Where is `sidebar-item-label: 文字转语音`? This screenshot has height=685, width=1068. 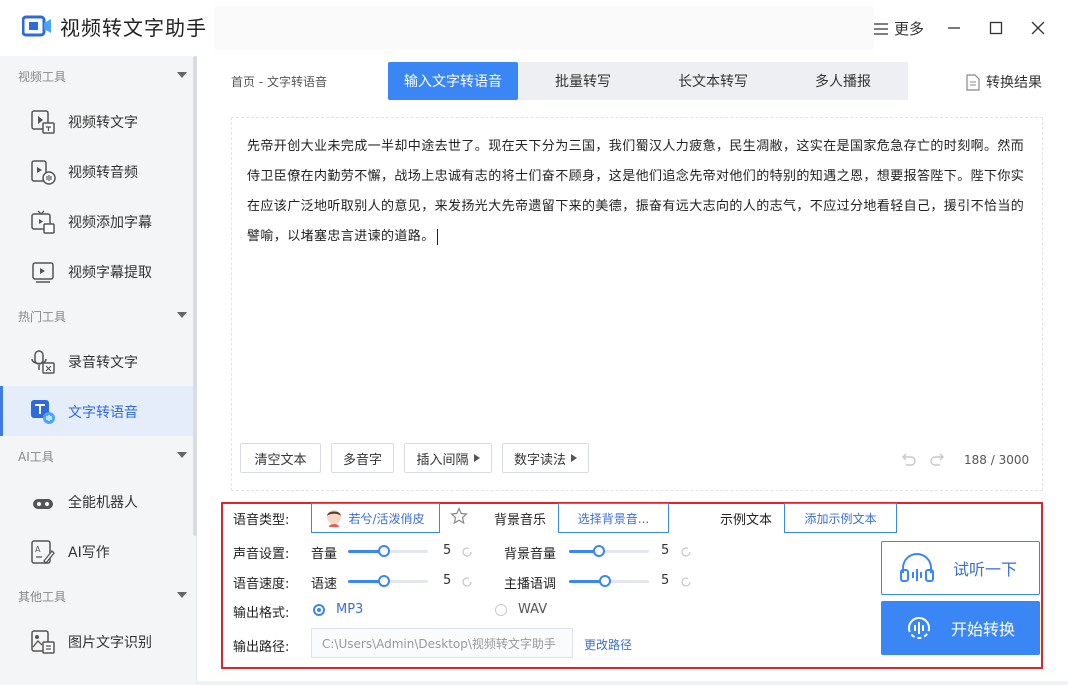
sidebar-item-label: 文字转语音 is located at coordinates (103, 413).